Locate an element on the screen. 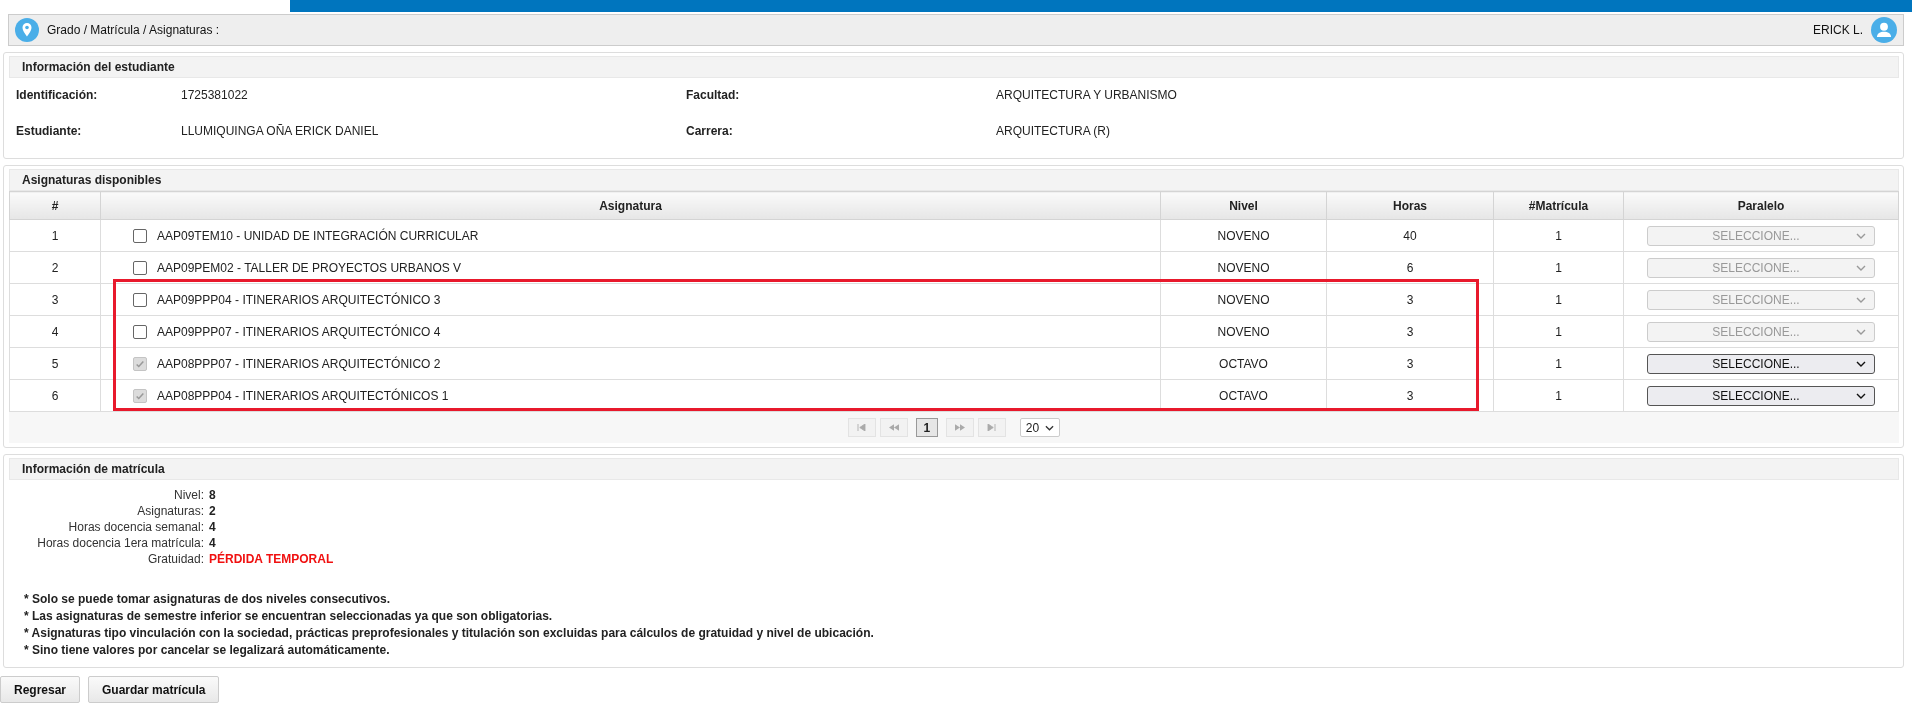 The image size is (1912, 716). page-button: 1 is located at coordinates (926, 427).